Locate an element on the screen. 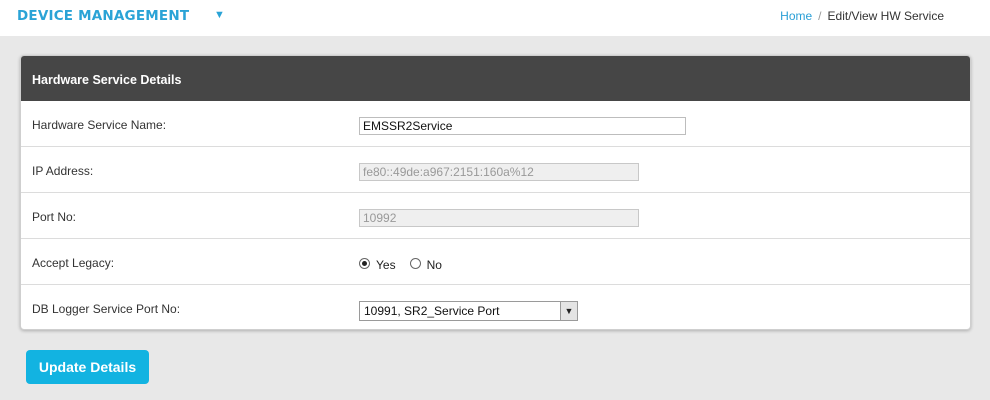 The height and width of the screenshot is (400, 990). breadcrumb-home-link: Home is located at coordinates (796, 16).